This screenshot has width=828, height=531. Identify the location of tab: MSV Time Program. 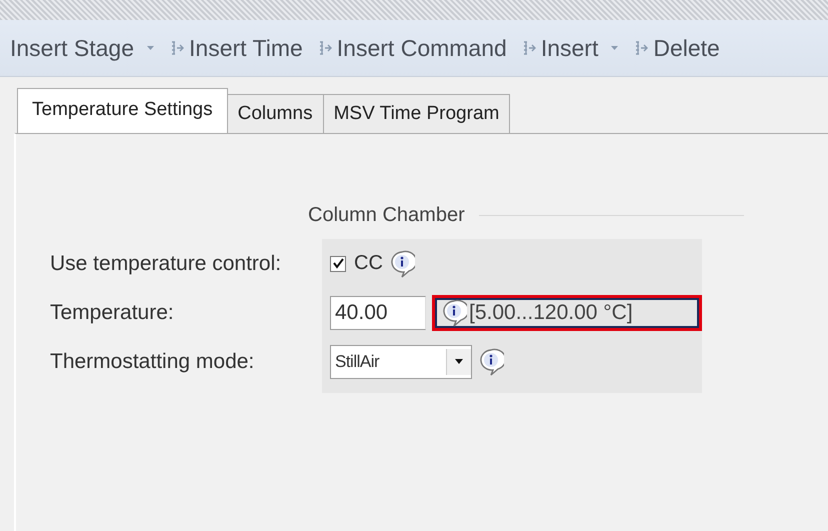
(416, 113).